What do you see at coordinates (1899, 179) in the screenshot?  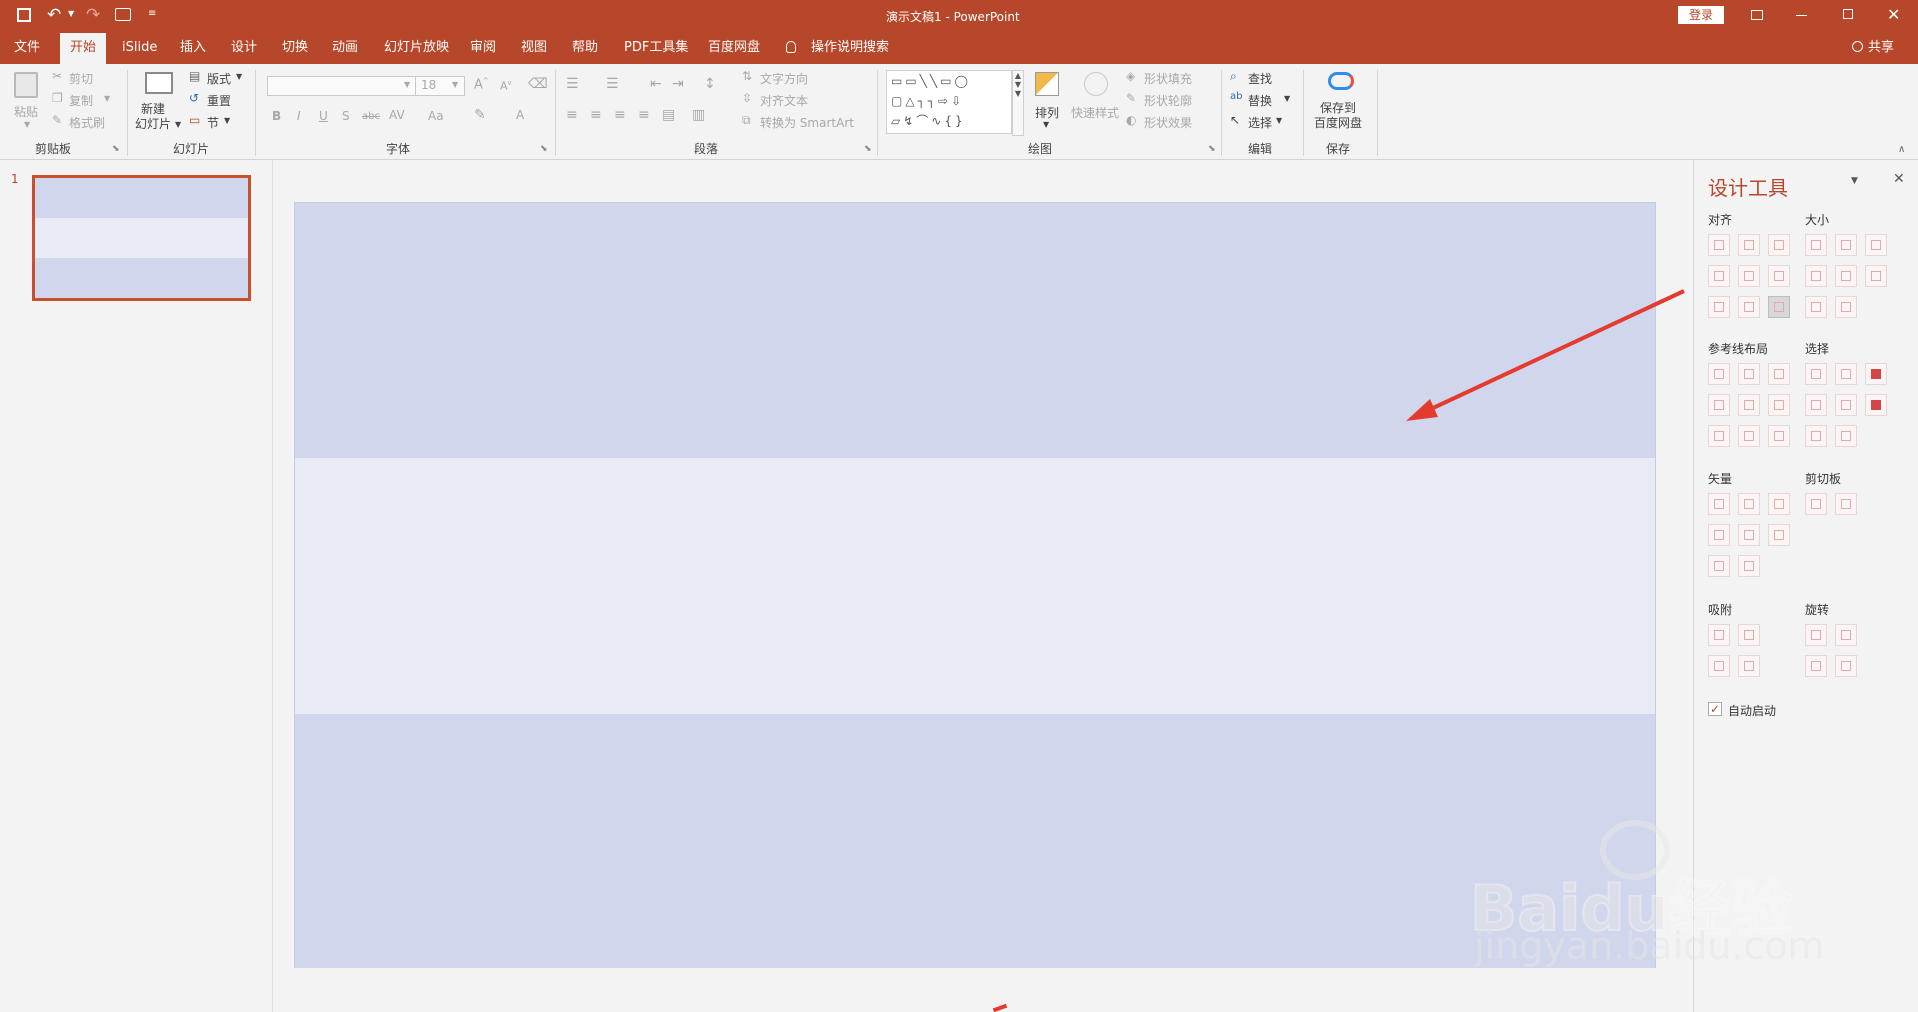 I see `pane-close-icon: ✕` at bounding box center [1899, 179].